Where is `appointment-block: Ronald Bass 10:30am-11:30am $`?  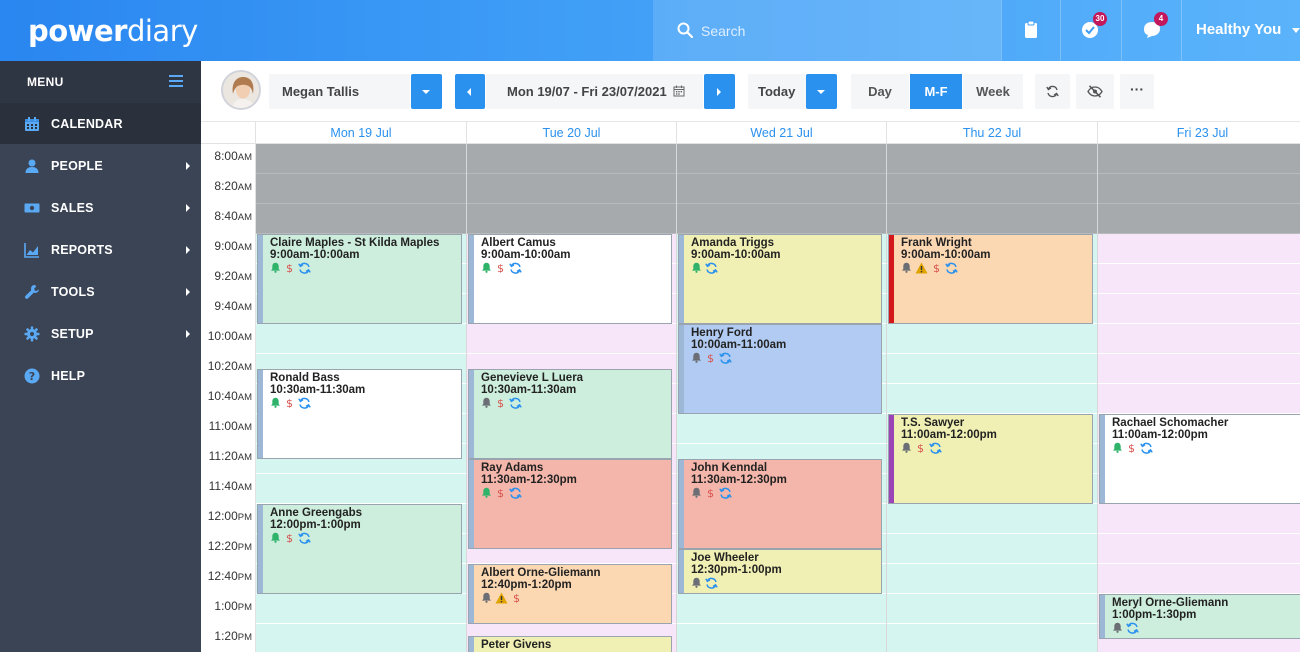
appointment-block: Ronald Bass 10:30am-11:30am $ is located at coordinates (359, 414).